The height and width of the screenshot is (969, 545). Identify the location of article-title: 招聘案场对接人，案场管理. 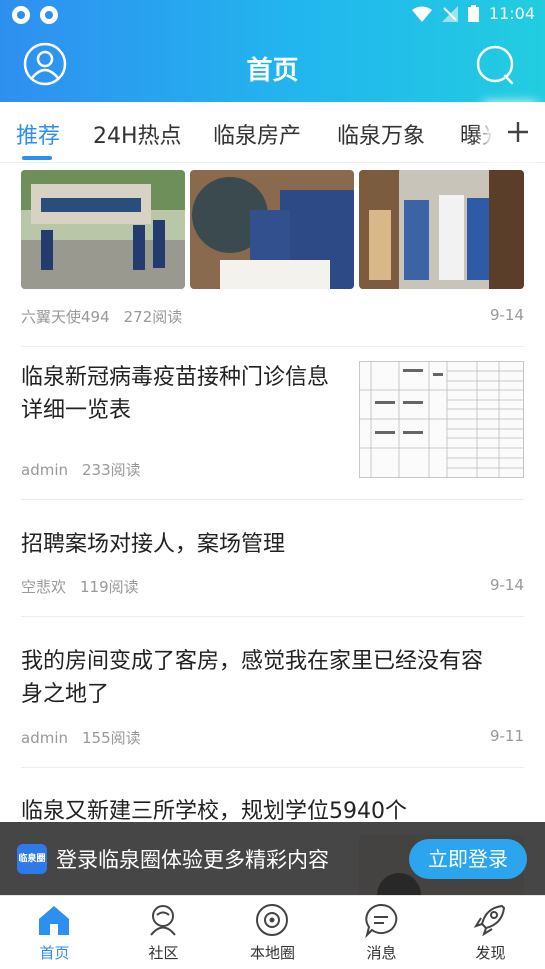
(153, 544).